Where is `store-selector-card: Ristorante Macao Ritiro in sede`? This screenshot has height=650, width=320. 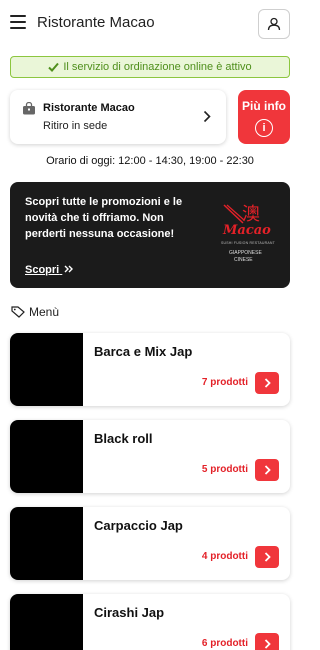 store-selector-card: Ristorante Macao Ritiro in sede is located at coordinates (118, 117).